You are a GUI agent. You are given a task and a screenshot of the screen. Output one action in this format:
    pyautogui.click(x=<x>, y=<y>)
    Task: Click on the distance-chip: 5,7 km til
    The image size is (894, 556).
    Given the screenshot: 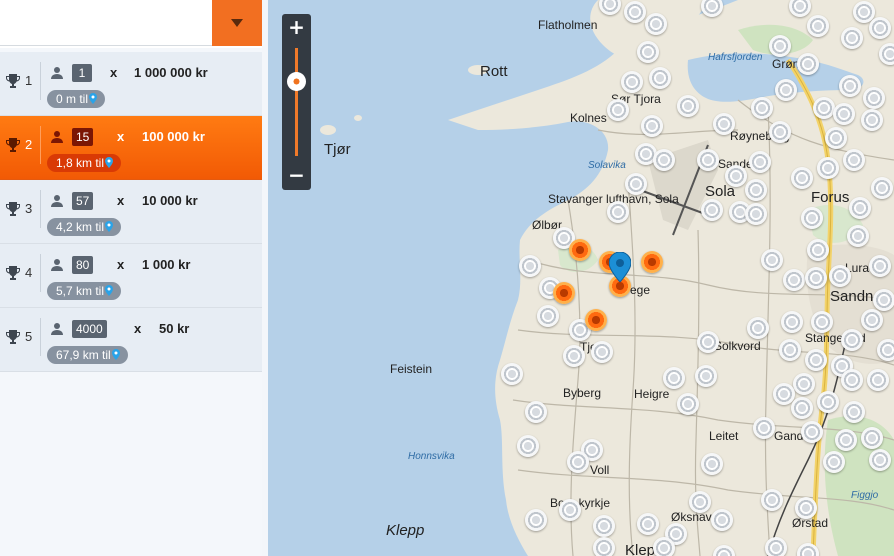 What is the action you would take?
    pyautogui.click(x=84, y=291)
    